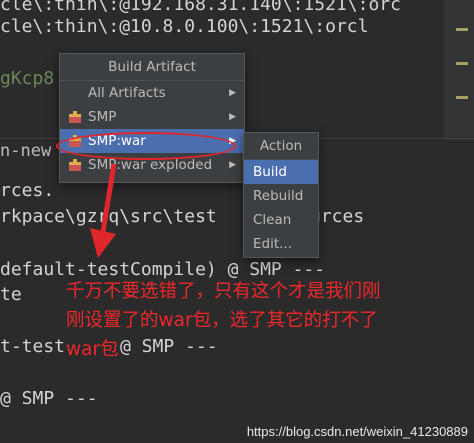  What do you see at coordinates (26, 151) in the screenshot?
I see `console-line: n-new` at bounding box center [26, 151].